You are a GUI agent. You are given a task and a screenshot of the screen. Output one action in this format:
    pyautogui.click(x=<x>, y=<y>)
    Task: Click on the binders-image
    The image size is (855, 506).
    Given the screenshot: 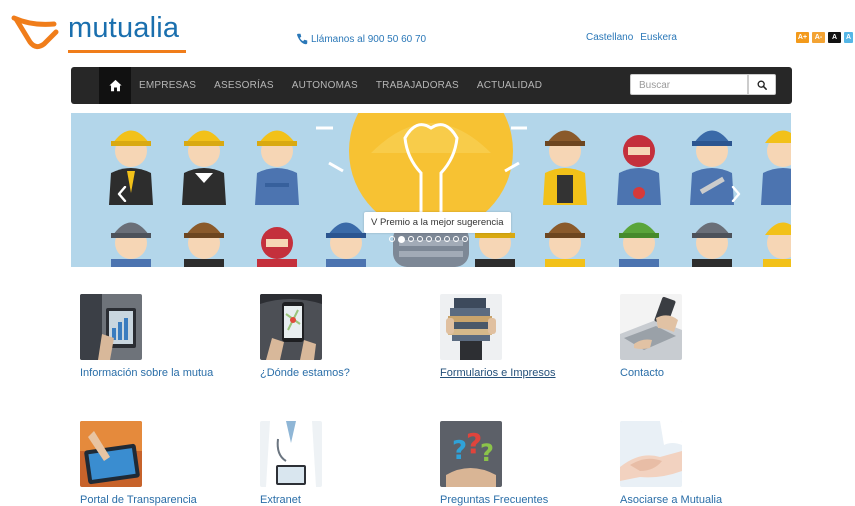 What is the action you would take?
    pyautogui.click(x=471, y=327)
    